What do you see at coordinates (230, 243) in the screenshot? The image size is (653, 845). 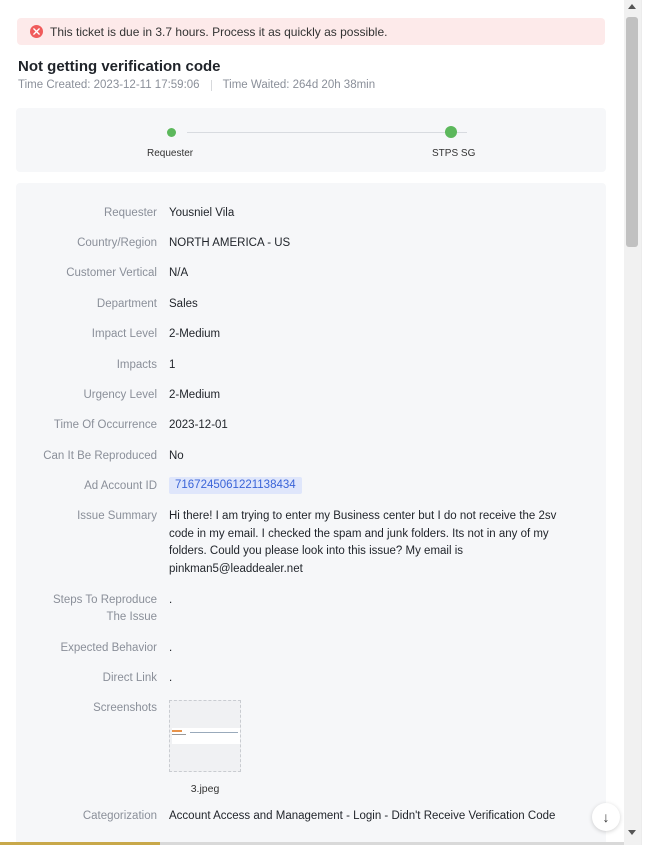 I see `field-value: NORTH AMERICA - US` at bounding box center [230, 243].